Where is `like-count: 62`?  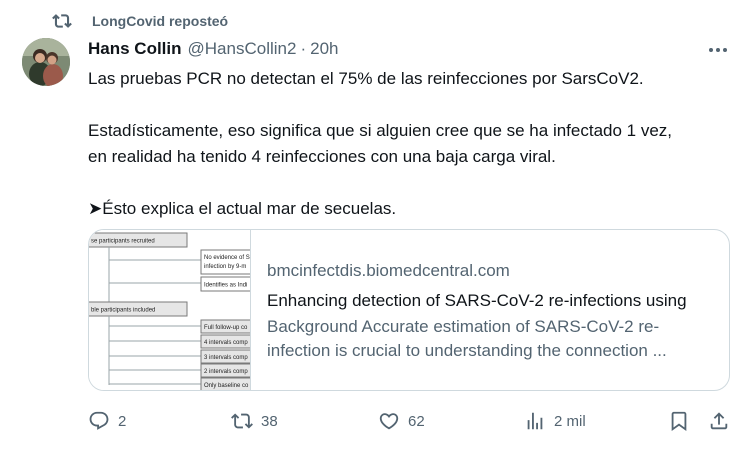 like-count: 62 is located at coordinates (416, 421).